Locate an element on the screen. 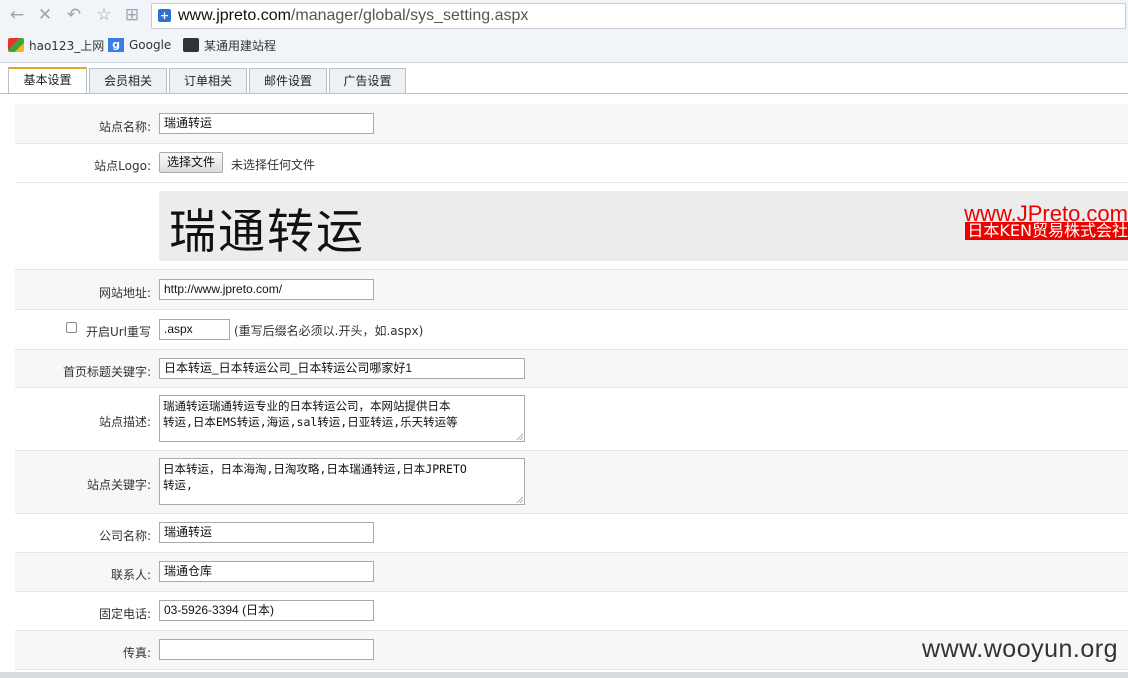  company-name-label: 公司名称: is located at coordinates (124, 536).